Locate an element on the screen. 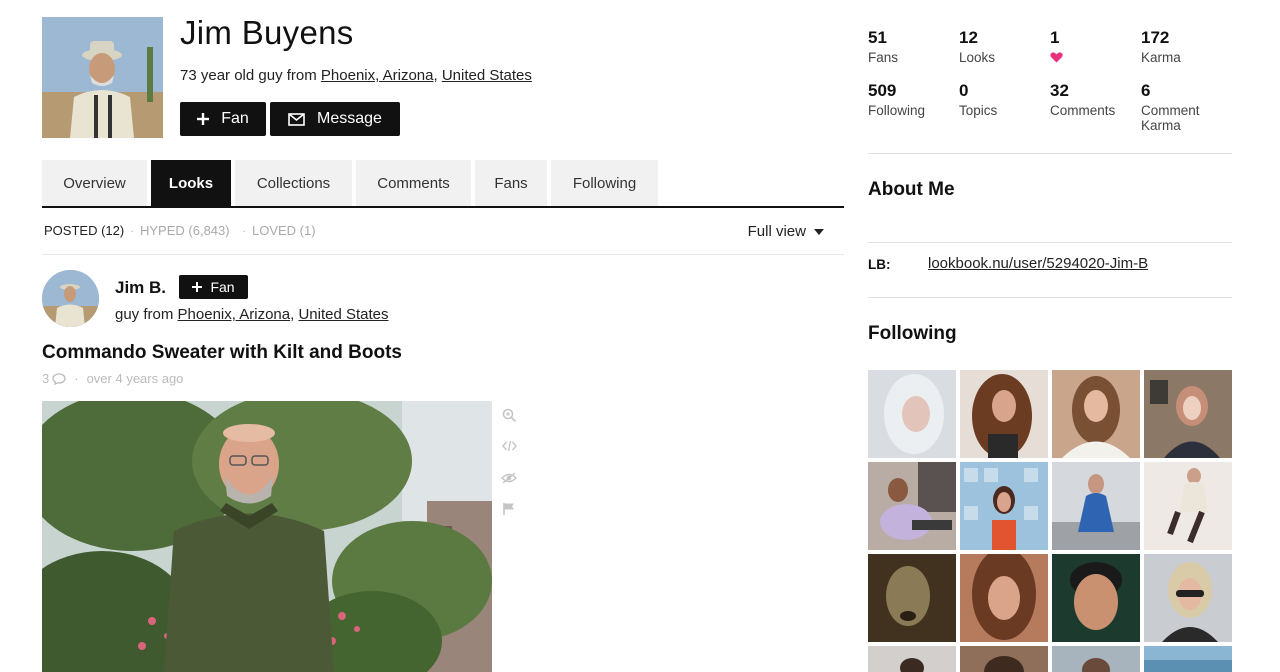 The width and height of the screenshot is (1280, 672). stat-following: 509 Following is located at coordinates (910, 100).